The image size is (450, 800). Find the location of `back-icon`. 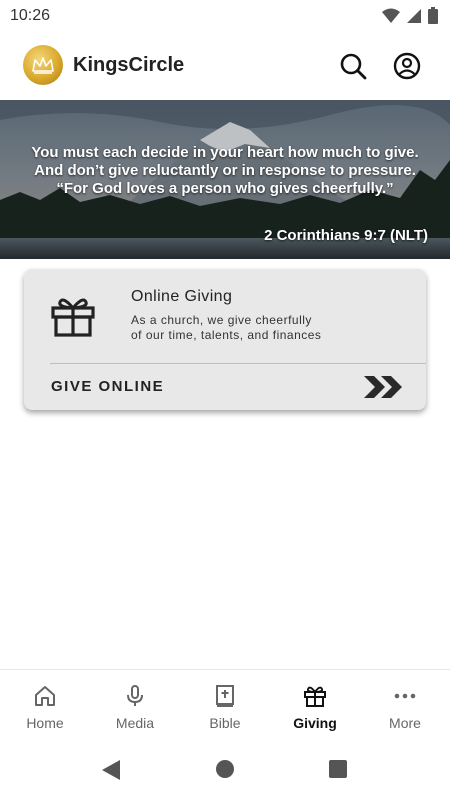

back-icon is located at coordinates (111, 770).